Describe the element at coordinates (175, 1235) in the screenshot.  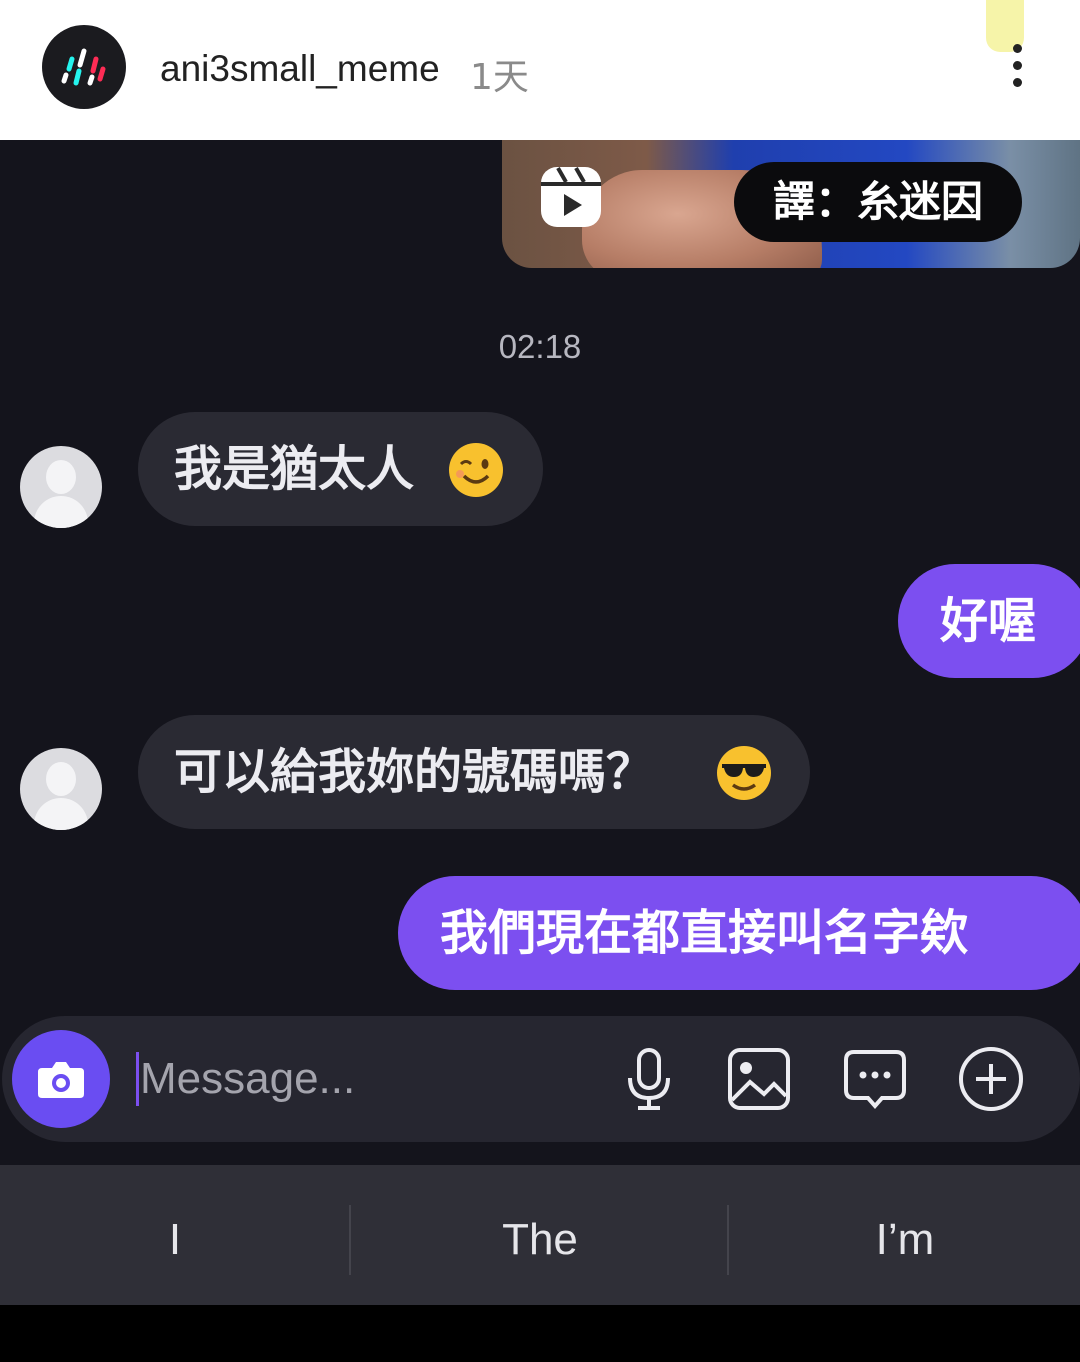
I see `suggestion-item: I` at that location.